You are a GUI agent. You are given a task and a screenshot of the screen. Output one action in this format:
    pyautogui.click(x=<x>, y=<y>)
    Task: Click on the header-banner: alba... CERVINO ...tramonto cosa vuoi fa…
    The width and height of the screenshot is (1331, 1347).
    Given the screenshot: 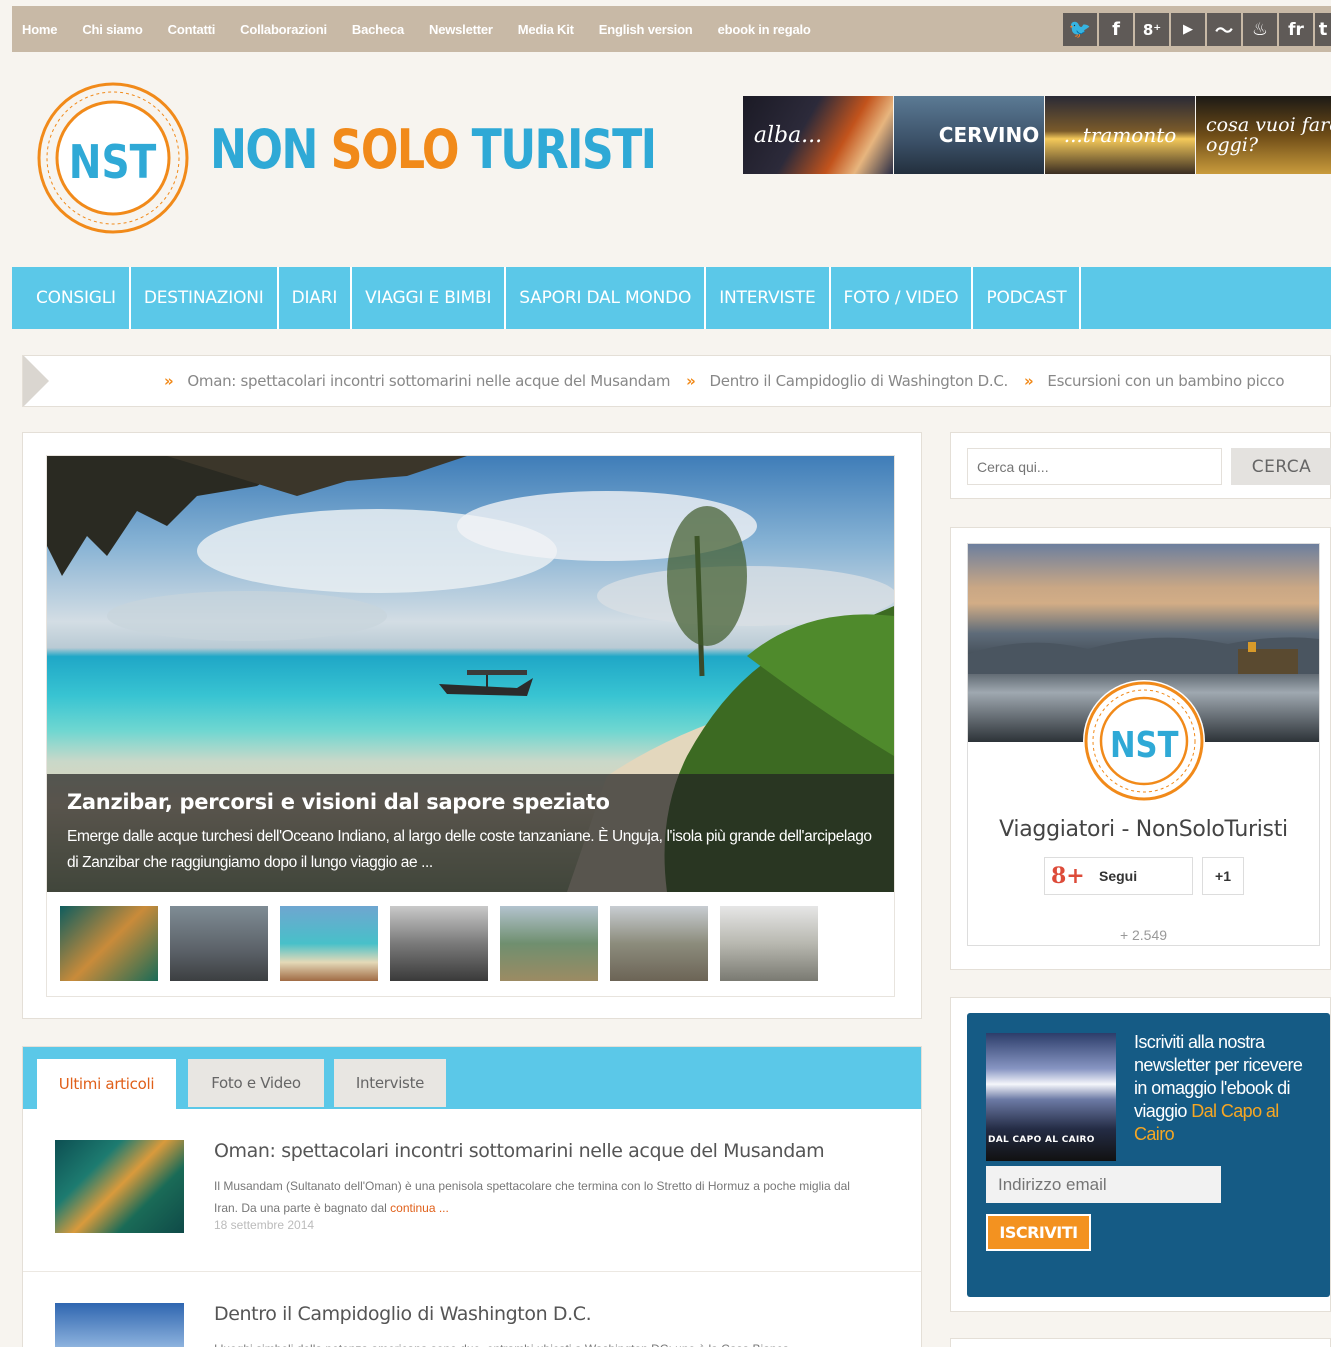 What is the action you would take?
    pyautogui.click(x=1037, y=135)
    